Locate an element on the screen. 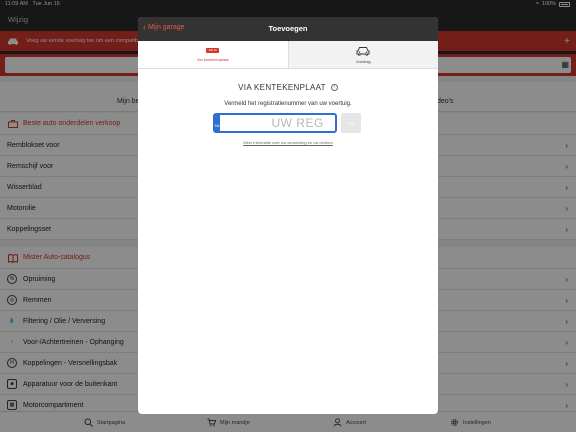  plate-input-row: NL GO is located at coordinates (288, 125).